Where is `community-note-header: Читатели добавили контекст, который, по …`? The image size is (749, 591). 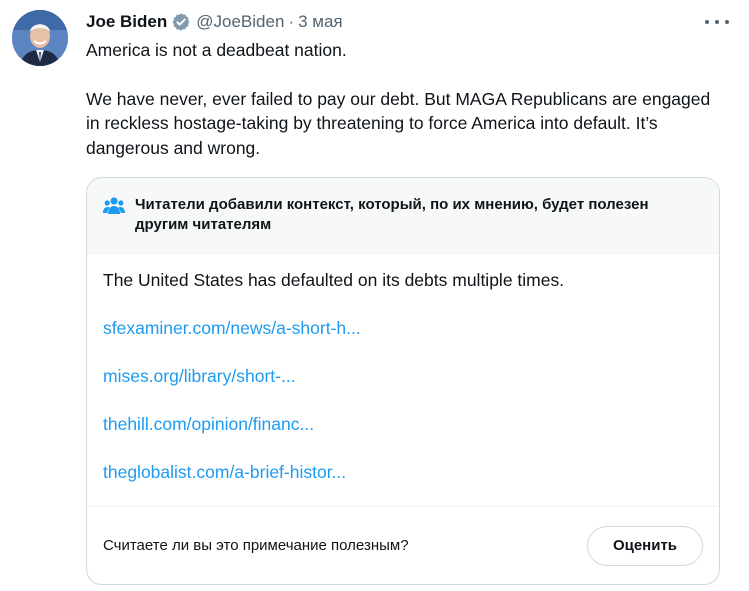
community-note-header: Читатели добавили контекст, который, по … is located at coordinates (403, 216).